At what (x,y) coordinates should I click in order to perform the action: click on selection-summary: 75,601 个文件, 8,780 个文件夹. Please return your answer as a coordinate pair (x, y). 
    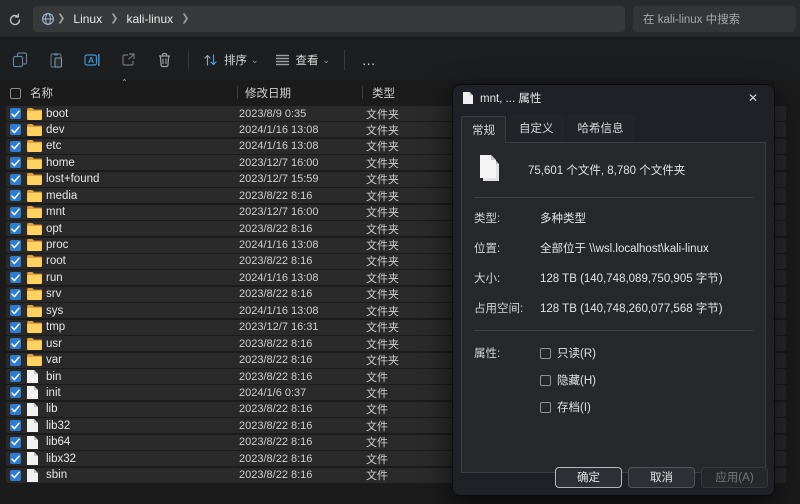
    Looking at the image, I should click on (607, 171).